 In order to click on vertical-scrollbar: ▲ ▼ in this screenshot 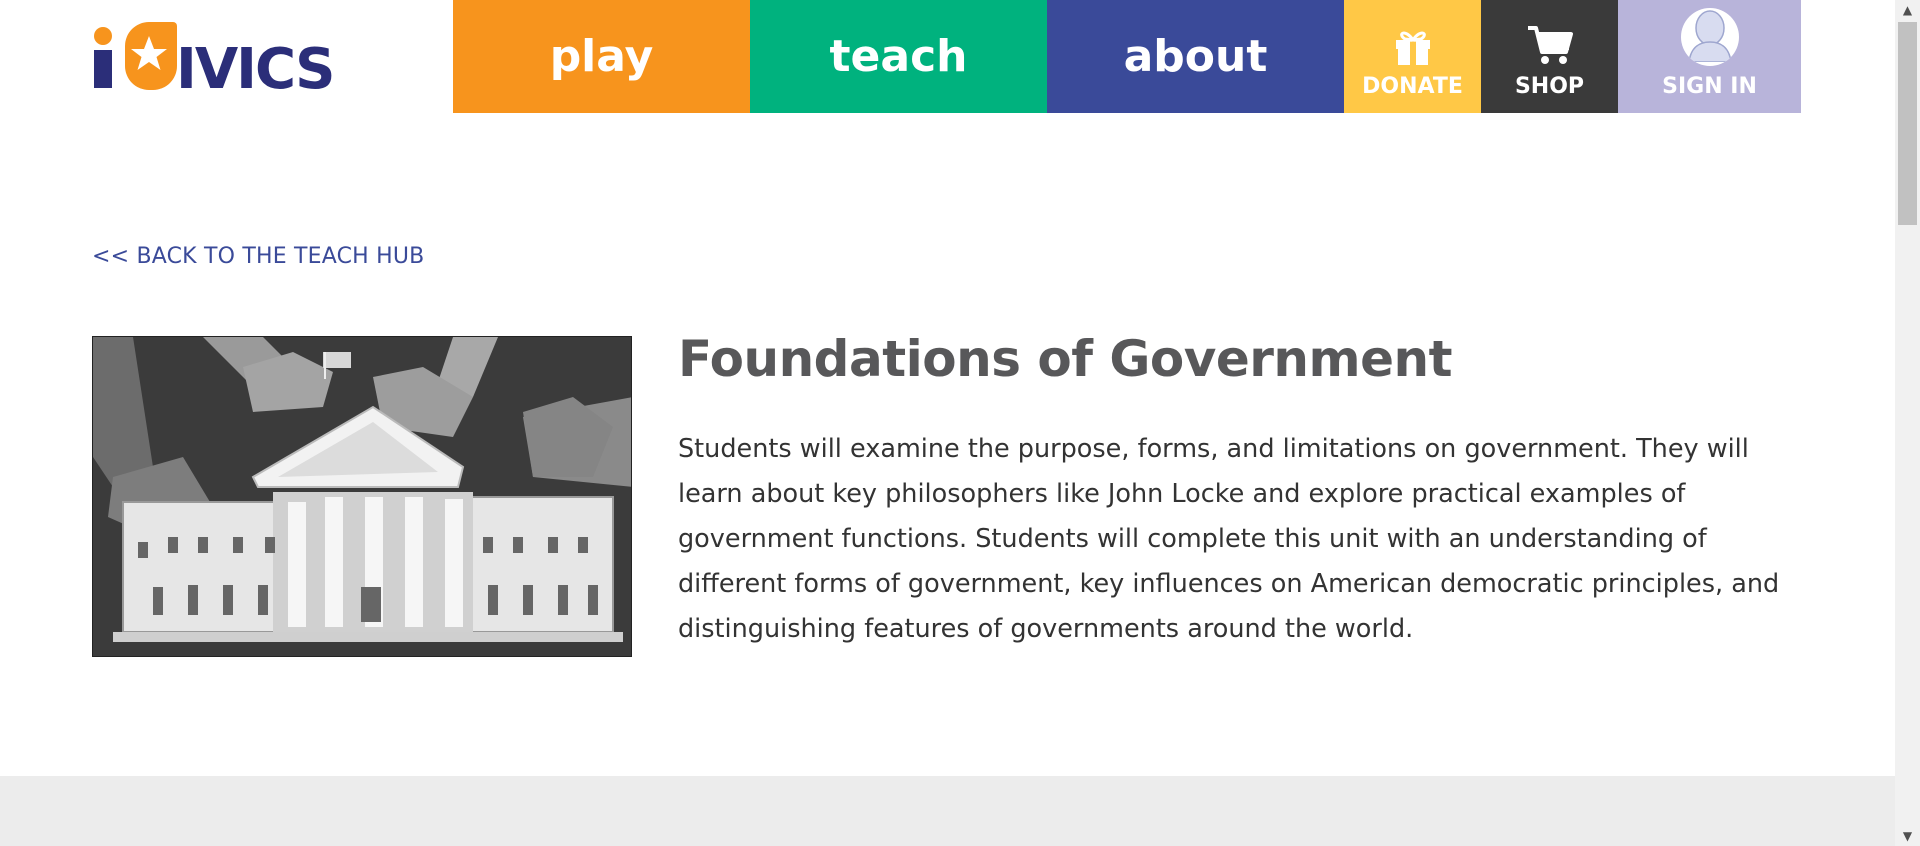, I will do `click(1907, 423)`.